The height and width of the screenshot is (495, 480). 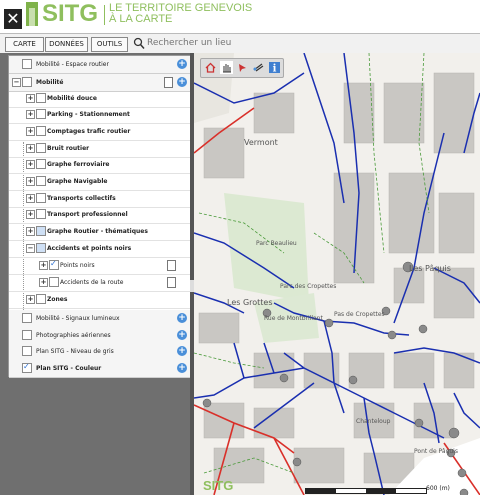 I want to click on layer-label: Accidents et points noirs, so click(x=89, y=248).